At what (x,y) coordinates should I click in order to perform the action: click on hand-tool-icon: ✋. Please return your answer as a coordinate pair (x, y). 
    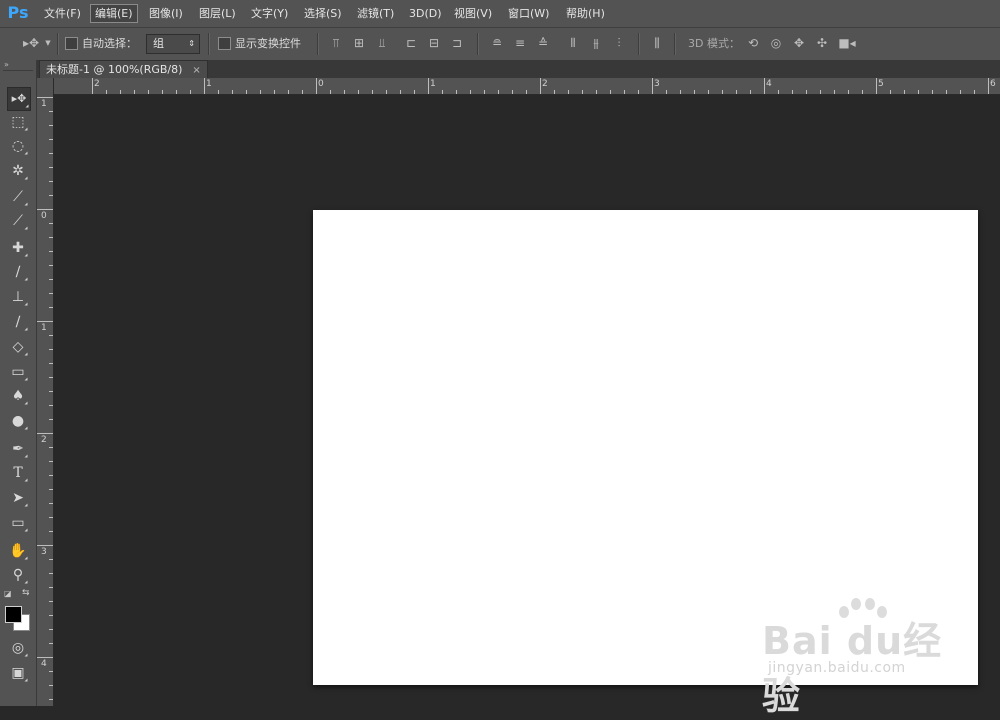
    Looking at the image, I should click on (18, 551).